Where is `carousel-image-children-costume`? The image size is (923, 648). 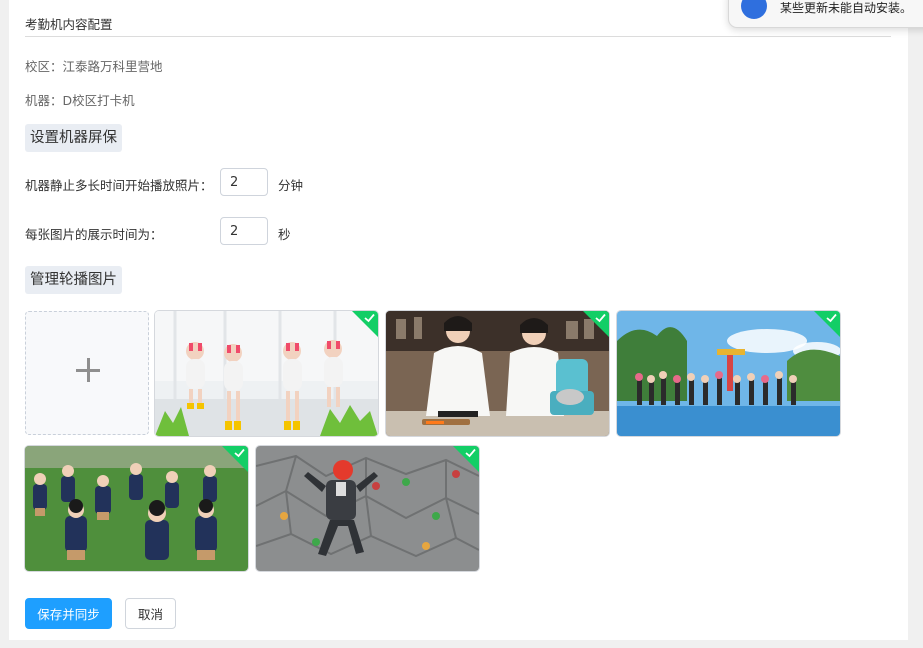 carousel-image-children-costume is located at coordinates (266, 373).